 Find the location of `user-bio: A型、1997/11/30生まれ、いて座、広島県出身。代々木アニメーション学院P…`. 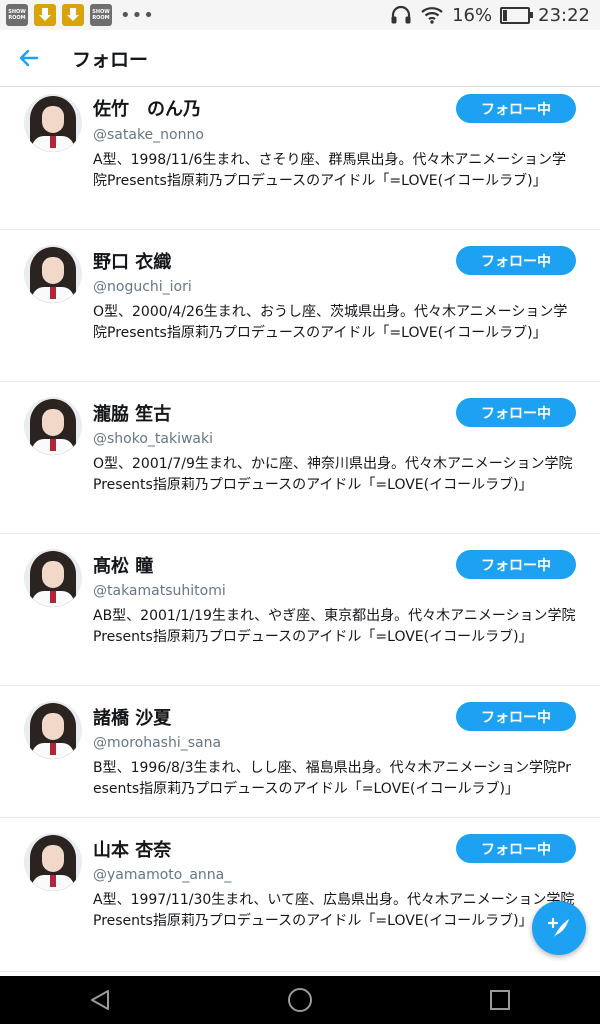

user-bio: A型、1997/11/30生まれ、いて座、広島県出身。代々木アニメーション学院P… is located at coordinates (334, 910).